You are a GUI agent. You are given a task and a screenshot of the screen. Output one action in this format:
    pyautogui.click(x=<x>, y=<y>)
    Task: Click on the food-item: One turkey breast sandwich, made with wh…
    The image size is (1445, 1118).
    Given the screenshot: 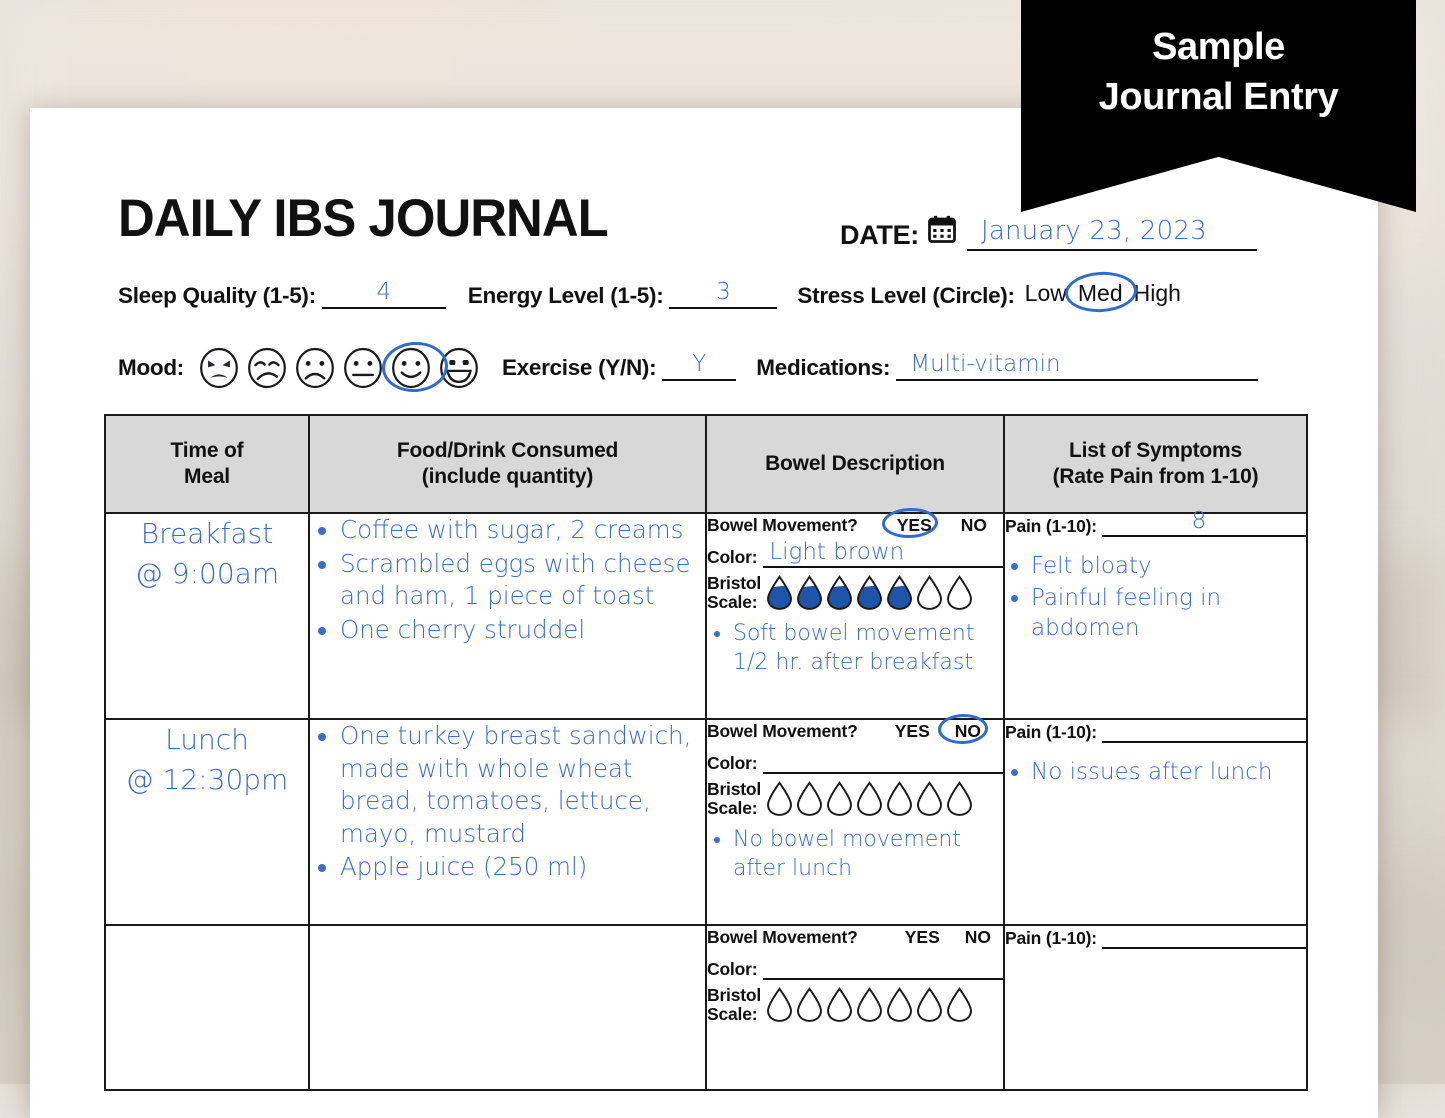 What is the action you would take?
    pyautogui.click(x=522, y=785)
    